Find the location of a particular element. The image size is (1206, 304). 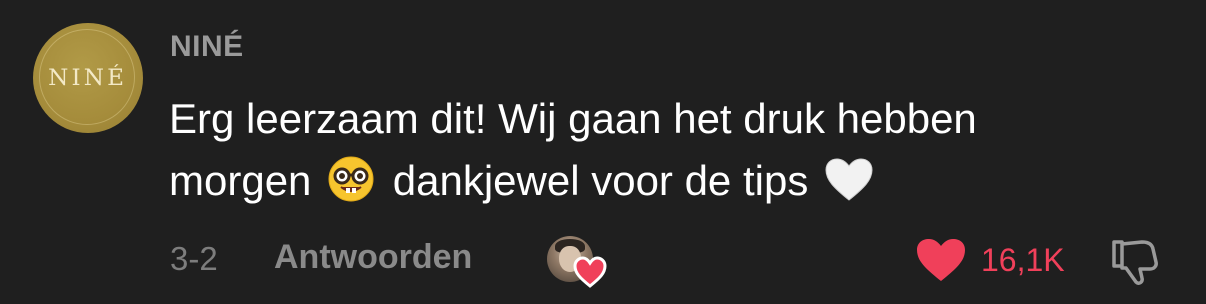

user-avatar: NINÉ is located at coordinates (88, 78).